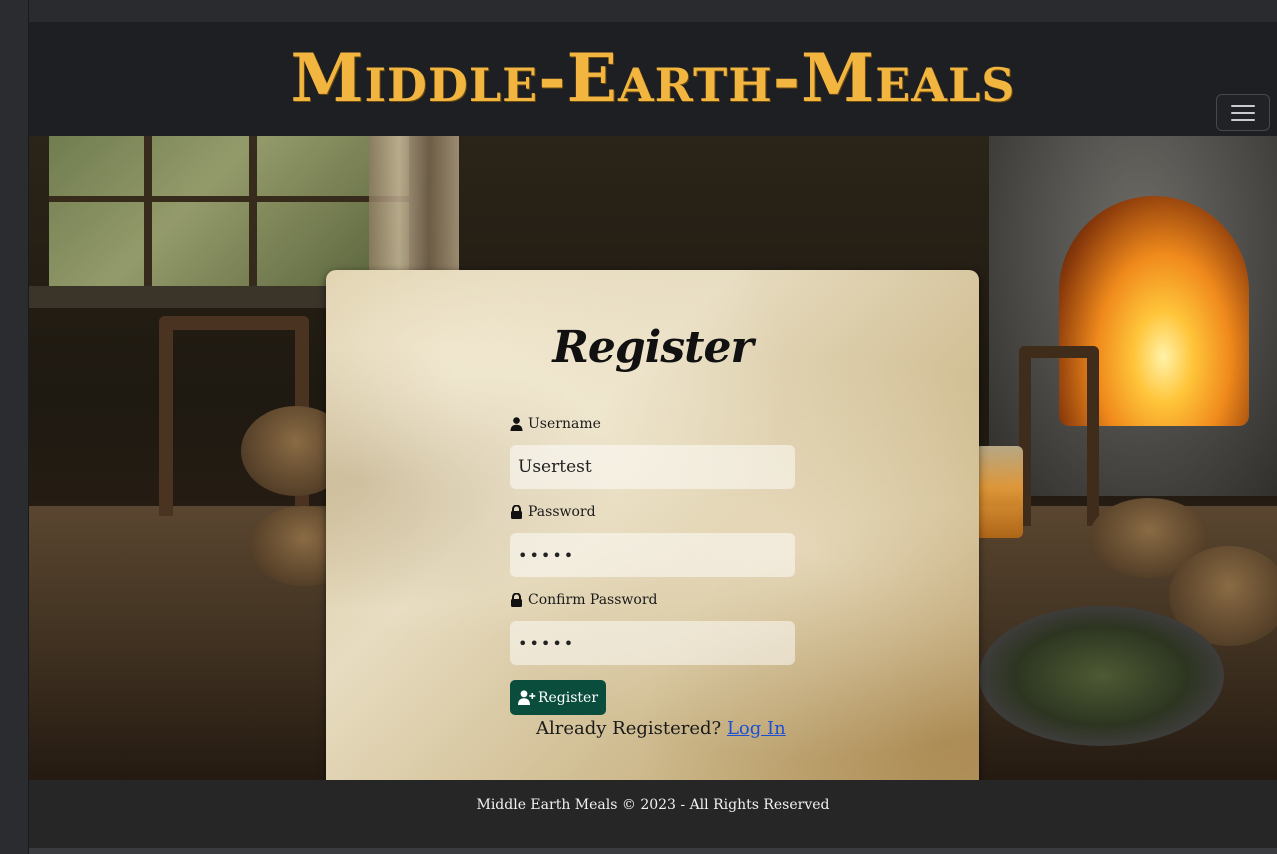 This screenshot has height=854, width=1277. I want to click on glass, so click(999, 492).